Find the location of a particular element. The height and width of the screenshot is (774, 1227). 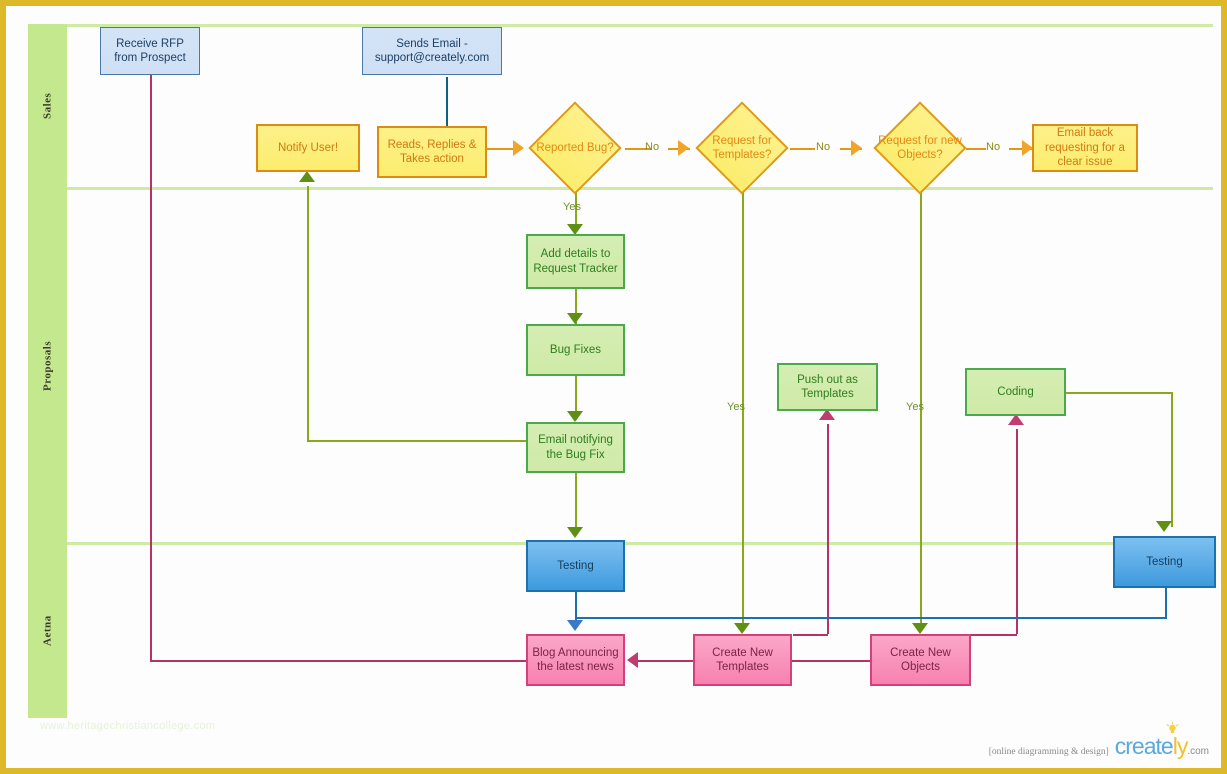

edge-testingright-rail is located at coordinates (871, 618).